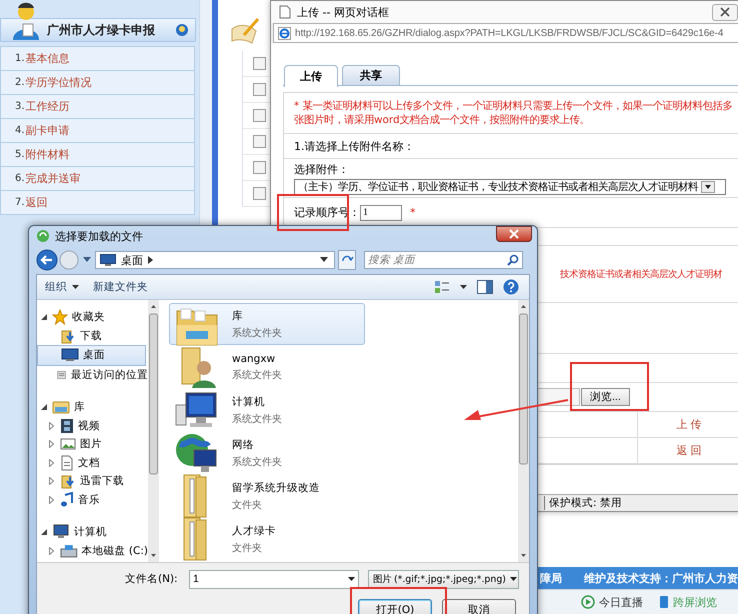  I want to click on nav-item: 文档, so click(92, 463).